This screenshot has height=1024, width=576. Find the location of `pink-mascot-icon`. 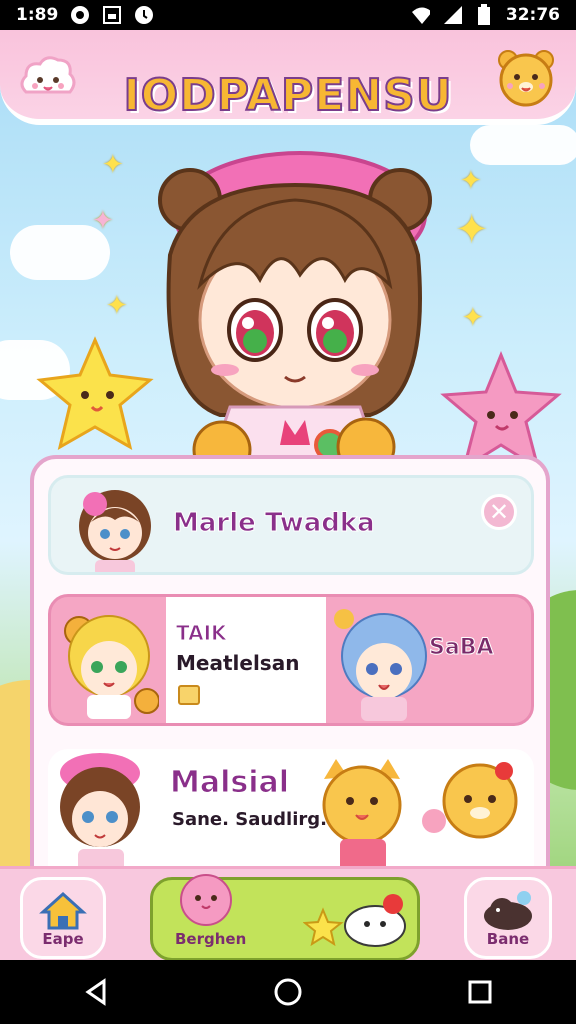

pink-mascot-icon is located at coordinates (206, 900).